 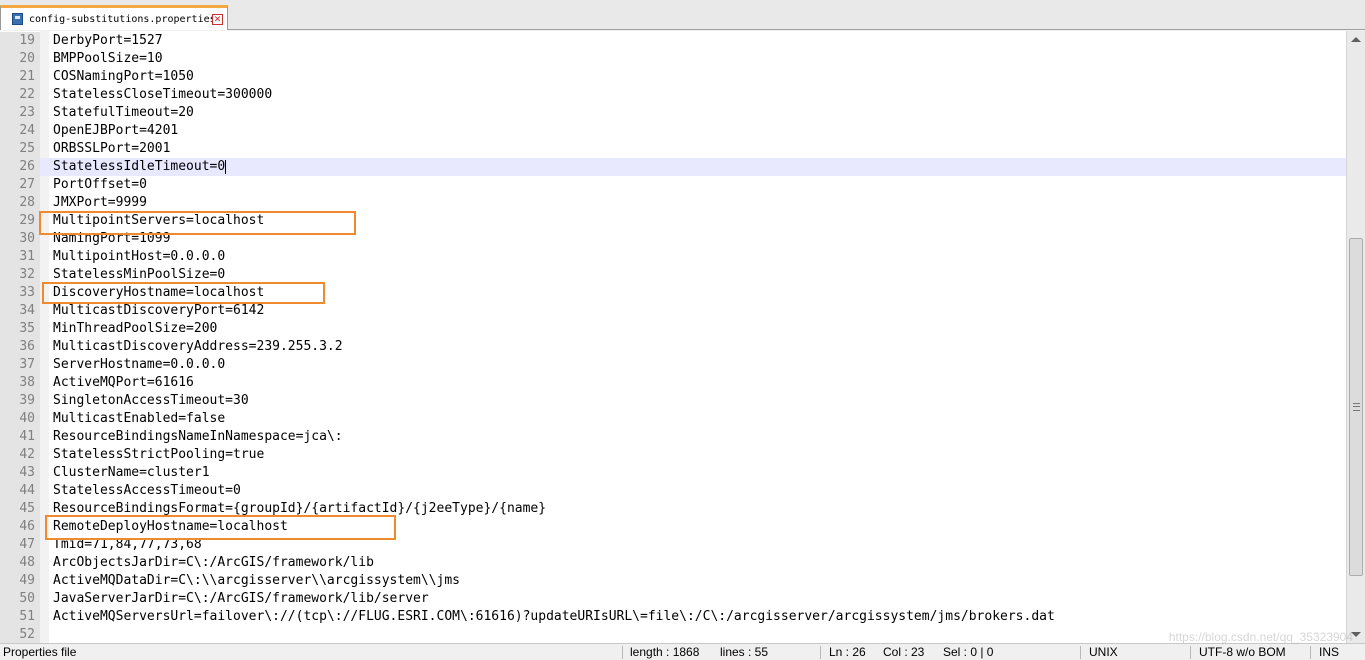 I want to click on code-line: 19 DerbyPort=1527, so click(x=673, y=41).